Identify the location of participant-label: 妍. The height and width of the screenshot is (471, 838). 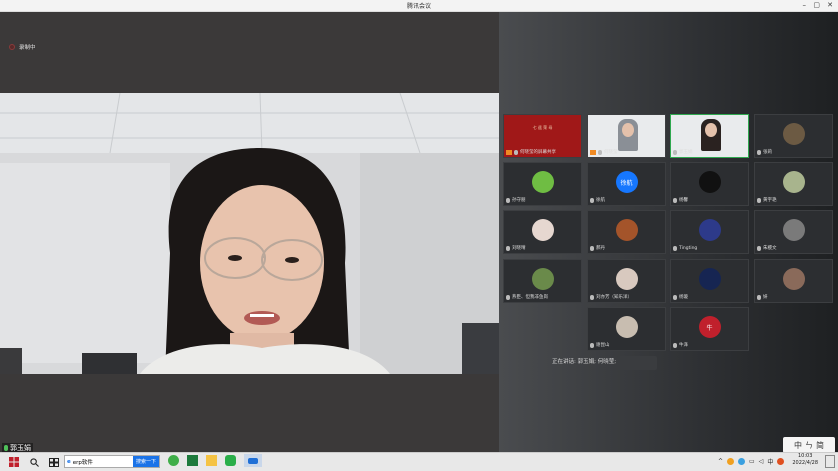
(762, 297).